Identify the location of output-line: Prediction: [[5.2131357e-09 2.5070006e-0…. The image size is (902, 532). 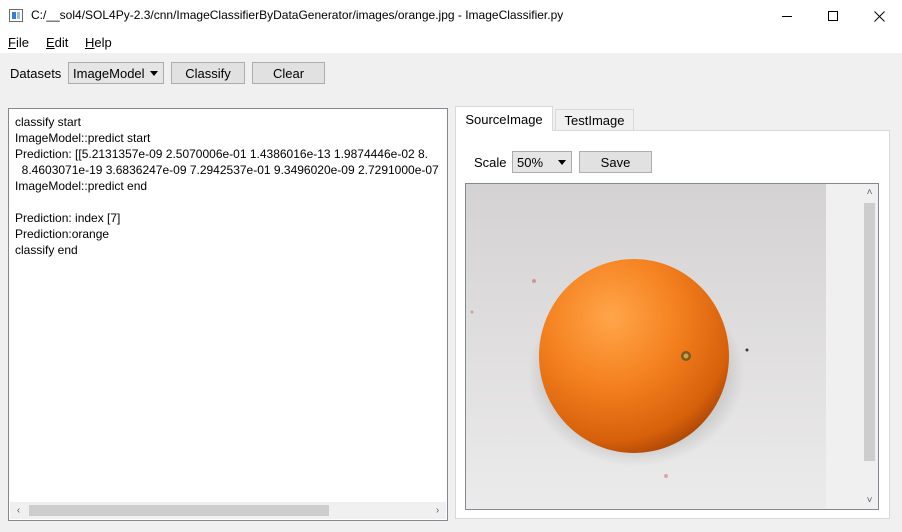
(222, 154).